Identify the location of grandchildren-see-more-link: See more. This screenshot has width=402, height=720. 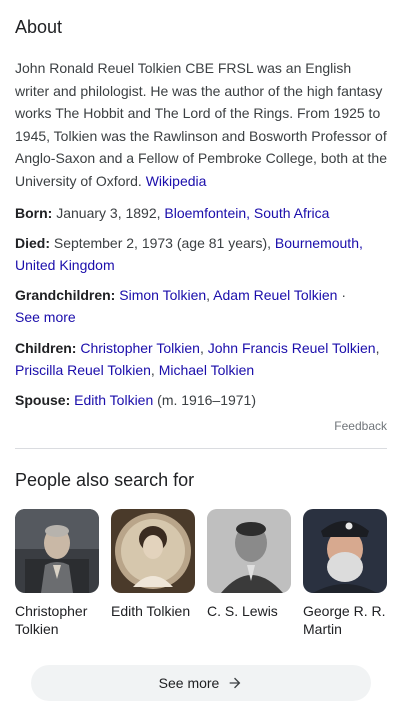
(45, 317).